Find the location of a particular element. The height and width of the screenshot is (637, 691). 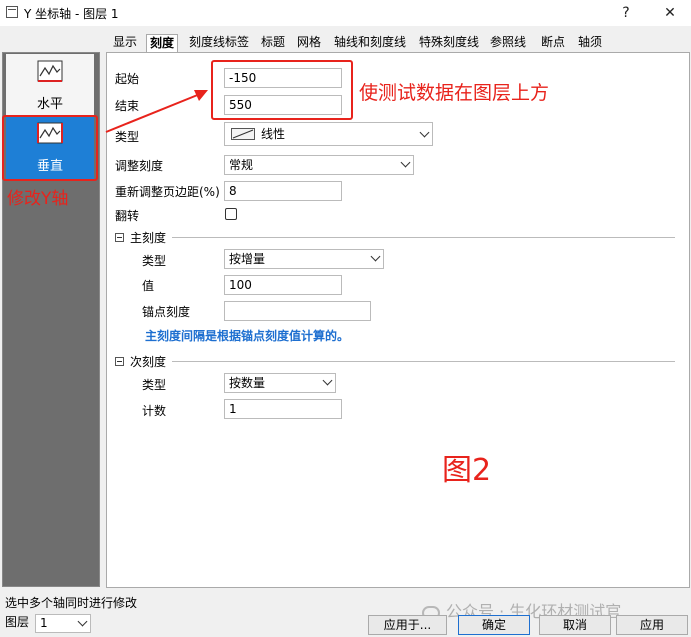

type-label: 类型 is located at coordinates (127, 137).